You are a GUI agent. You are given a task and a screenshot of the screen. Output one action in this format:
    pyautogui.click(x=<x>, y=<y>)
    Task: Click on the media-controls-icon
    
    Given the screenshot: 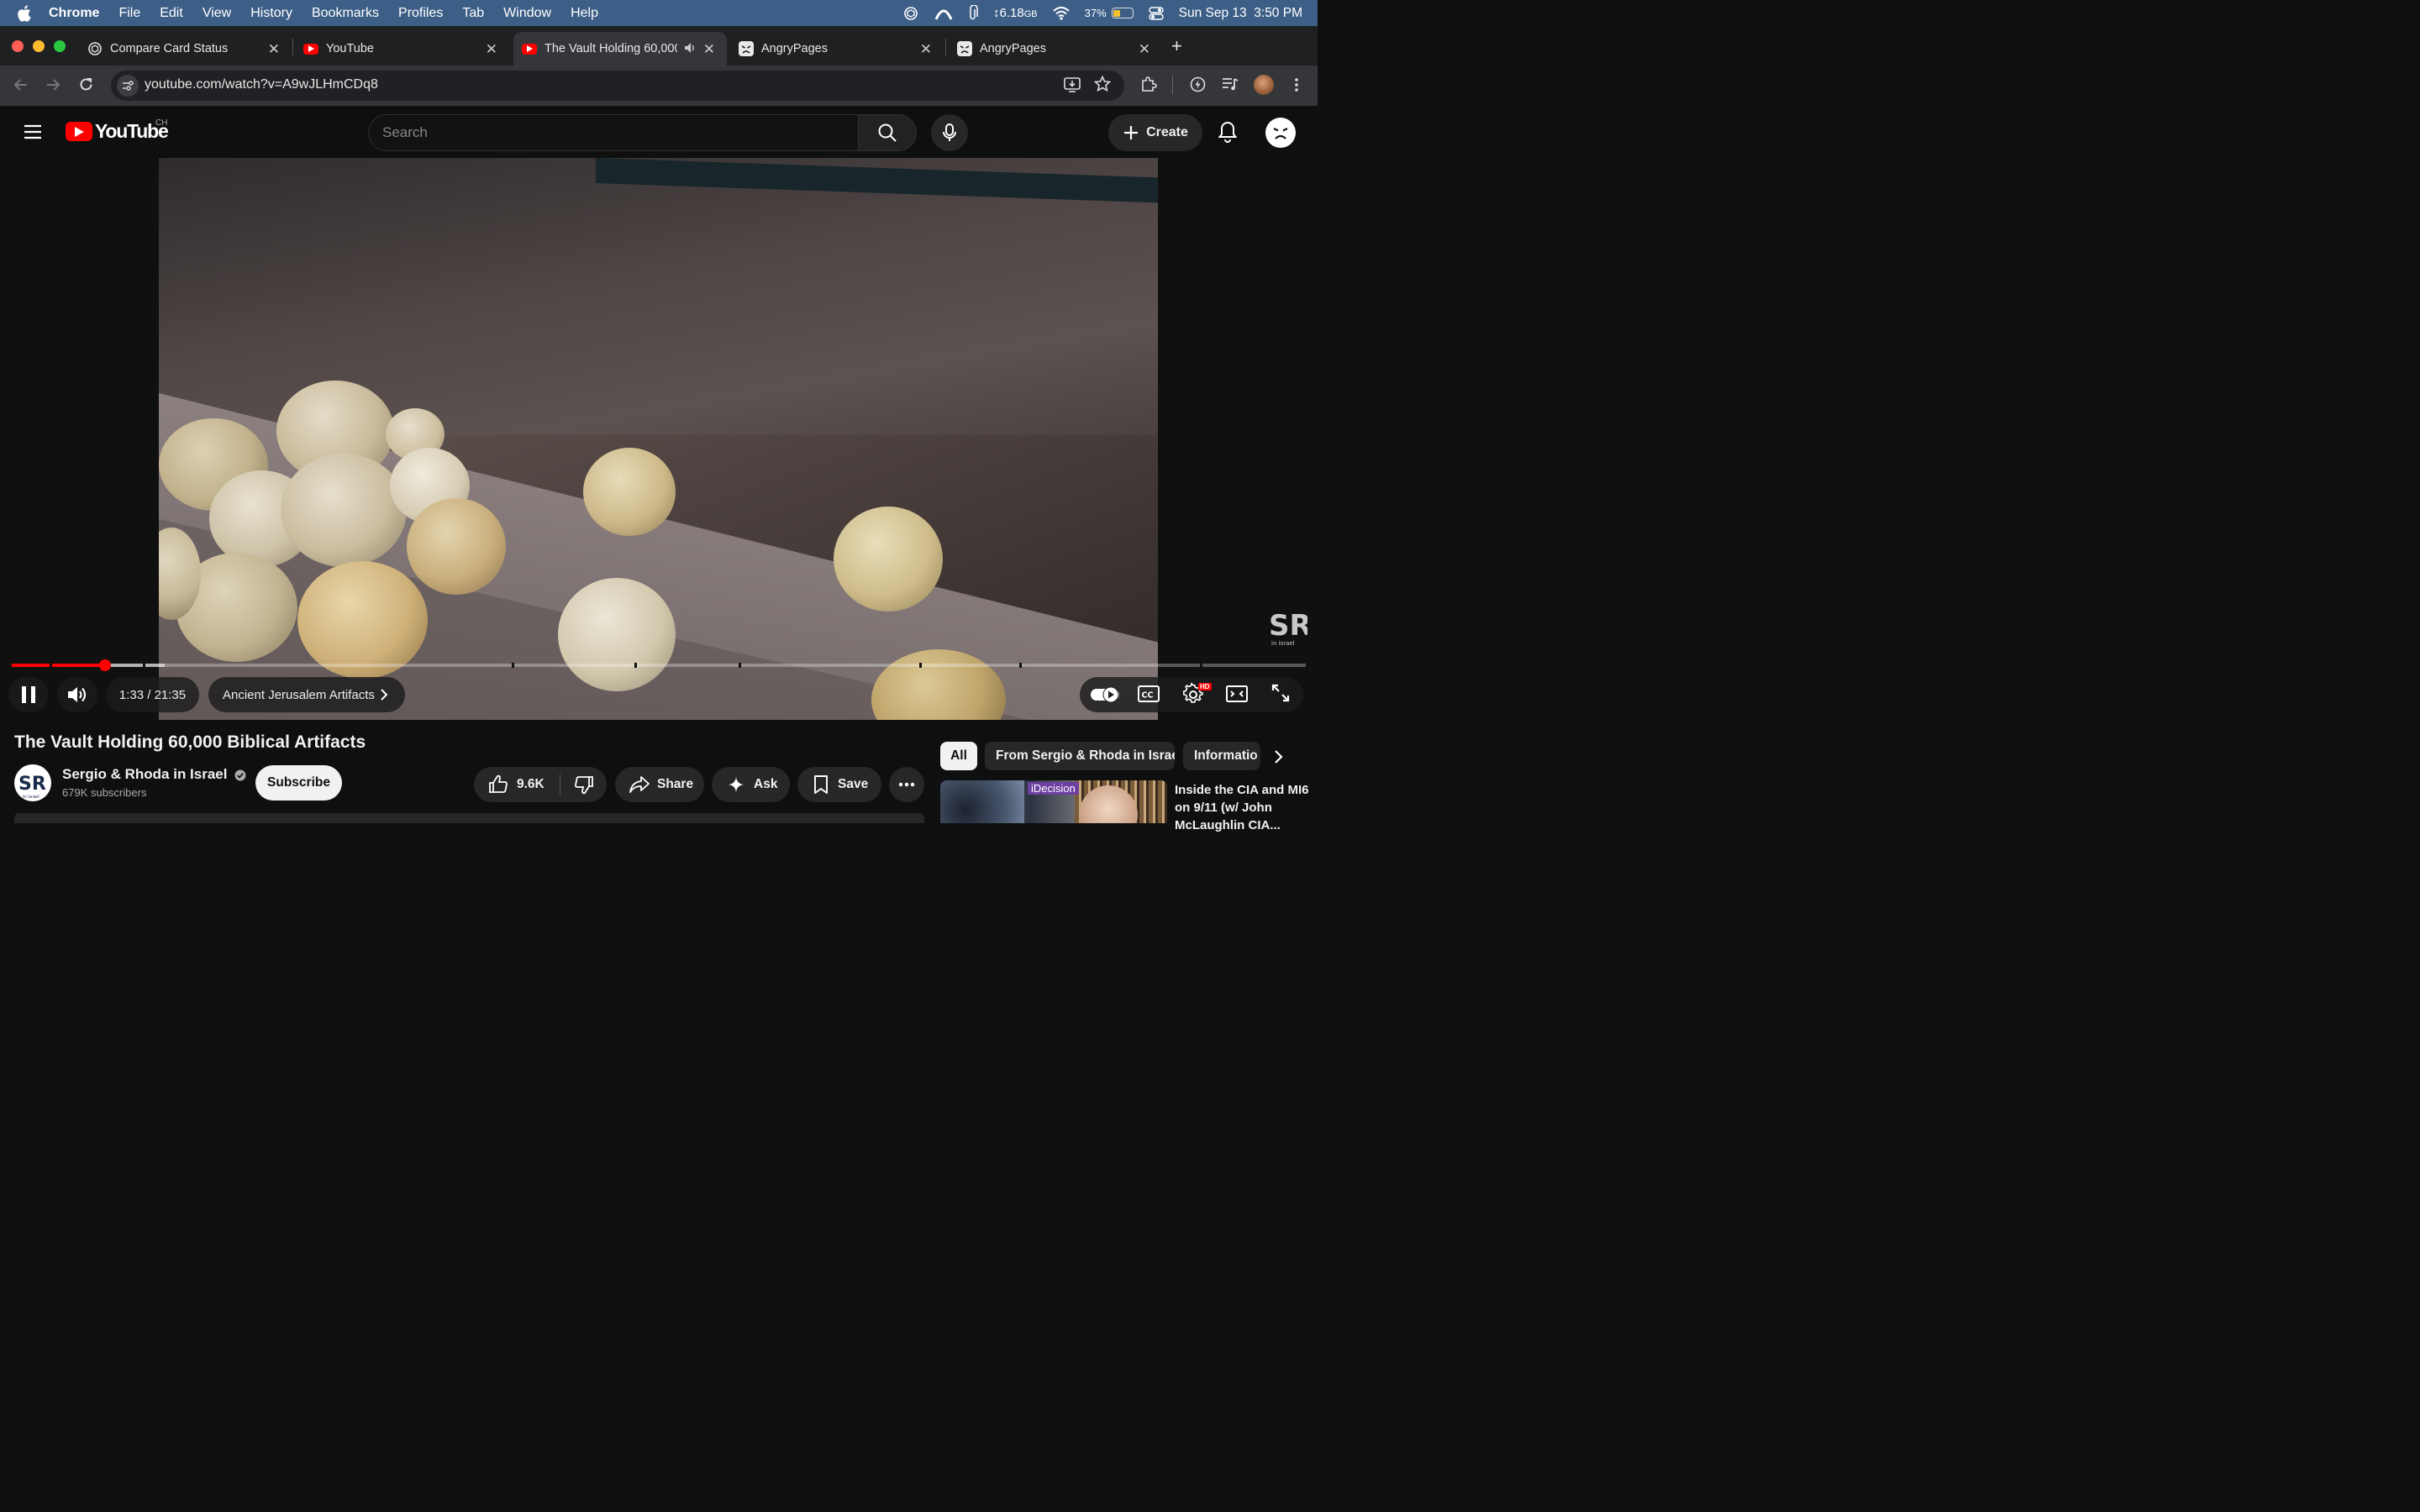 What is the action you would take?
    pyautogui.click(x=1230, y=84)
    